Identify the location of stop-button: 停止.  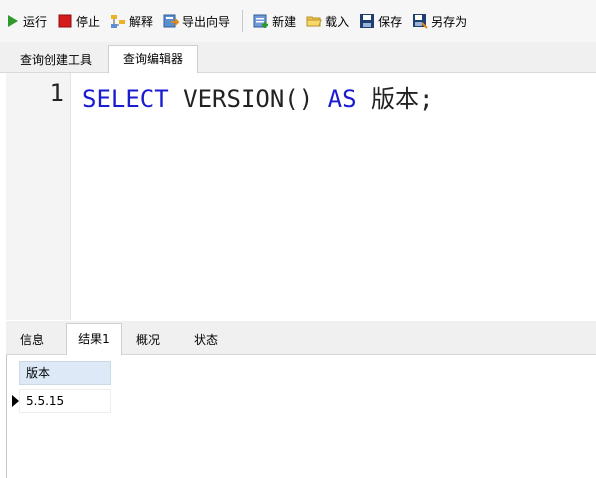
(78, 21).